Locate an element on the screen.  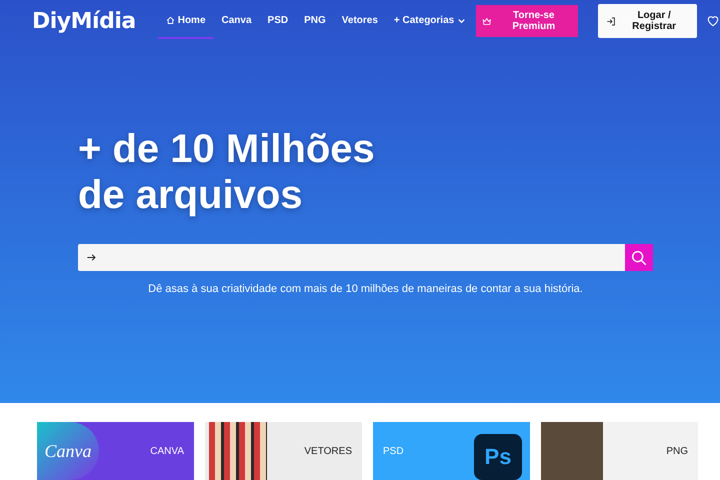
crown-icon is located at coordinates (487, 21).